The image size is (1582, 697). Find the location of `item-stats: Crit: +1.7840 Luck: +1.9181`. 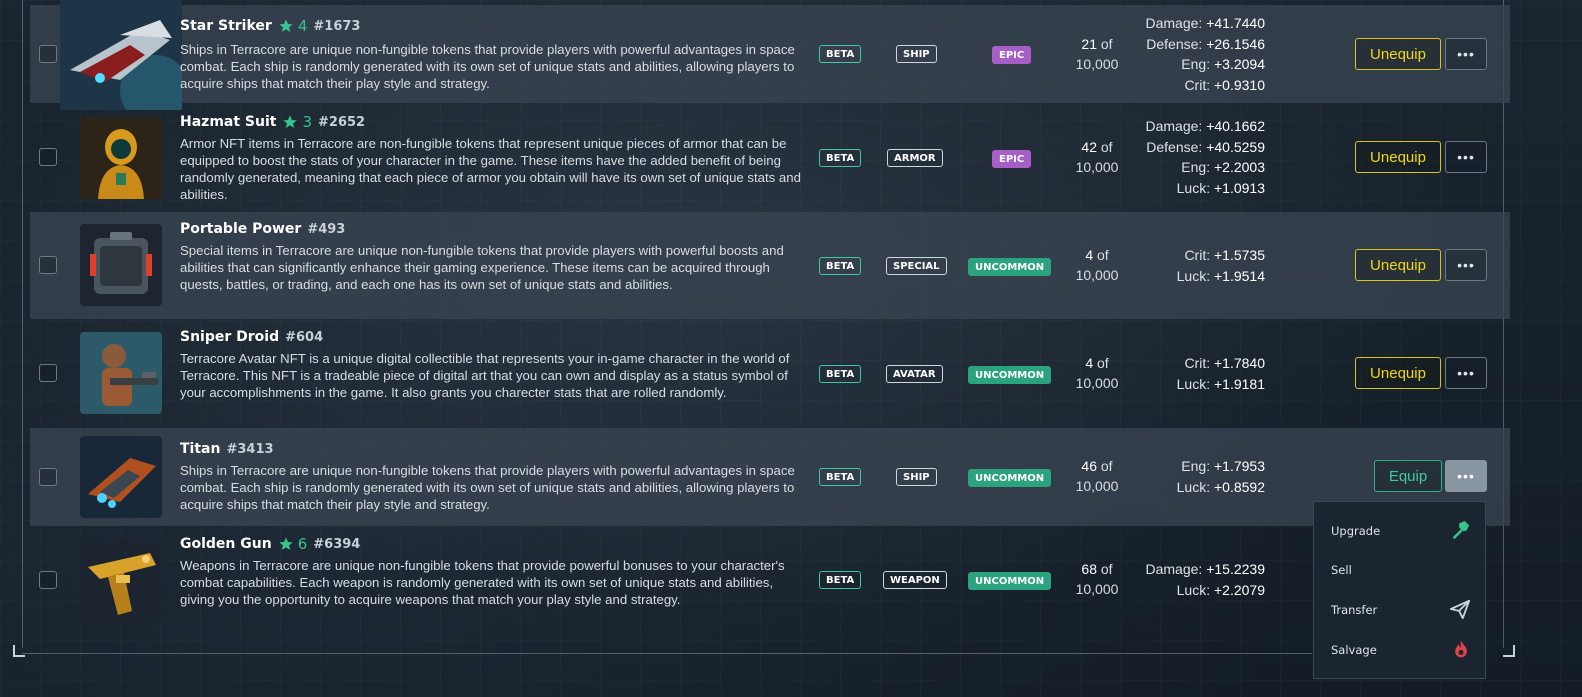

item-stats: Crit: +1.7840 Luck: +1.9181 is located at coordinates (1185, 373).